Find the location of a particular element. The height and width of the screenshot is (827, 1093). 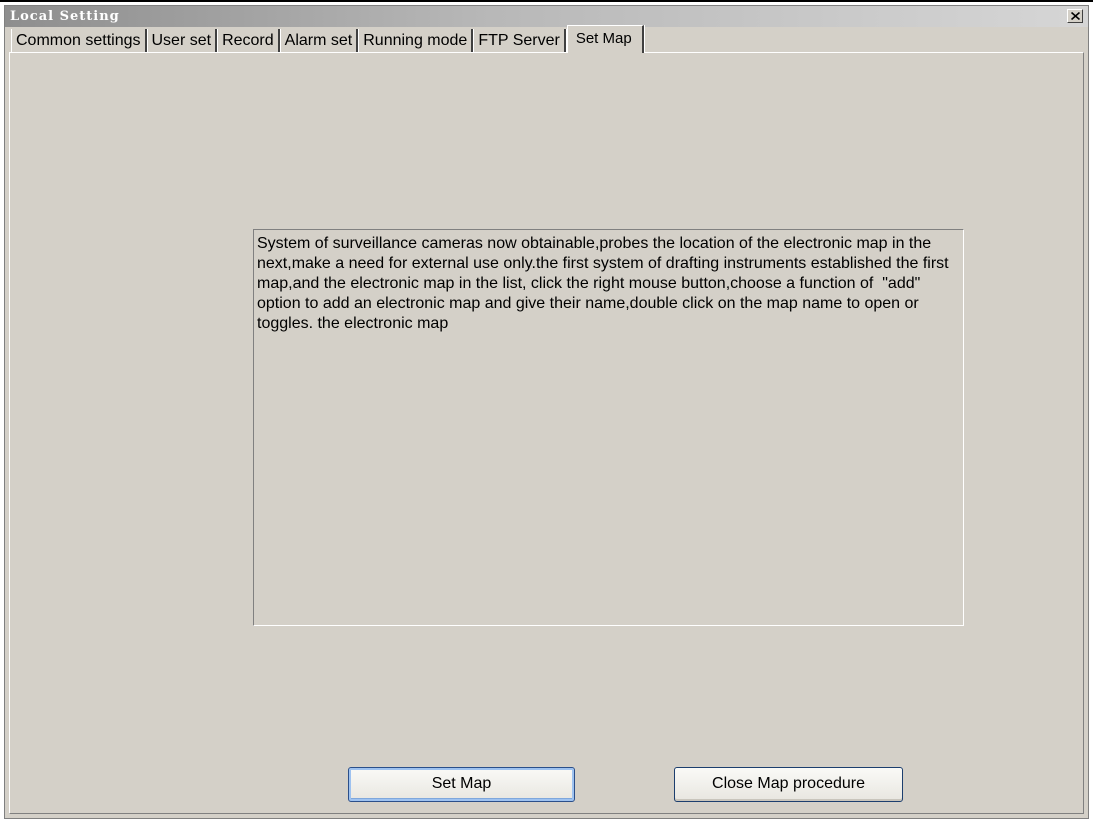

close-map-procedure-button: Close Map procedure is located at coordinates (788, 784).